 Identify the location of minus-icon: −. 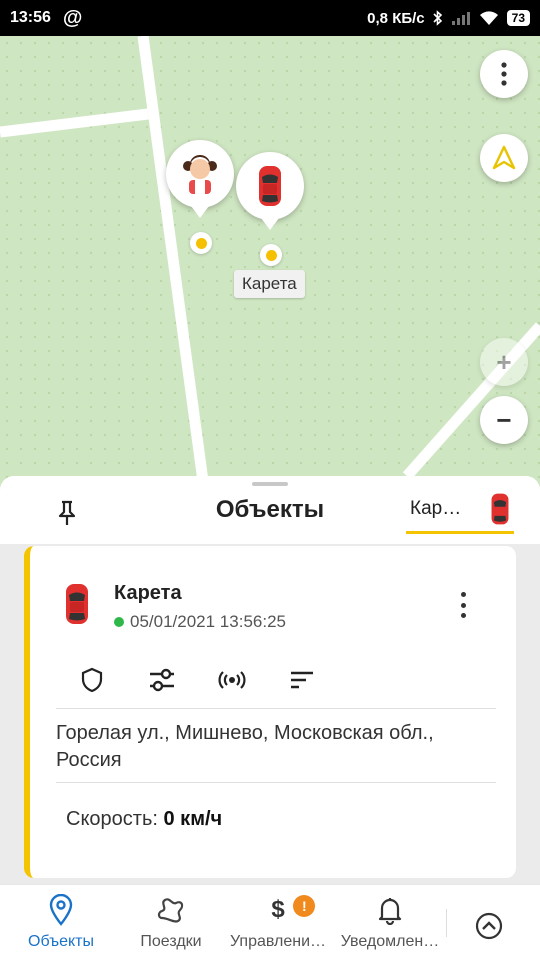
(504, 419).